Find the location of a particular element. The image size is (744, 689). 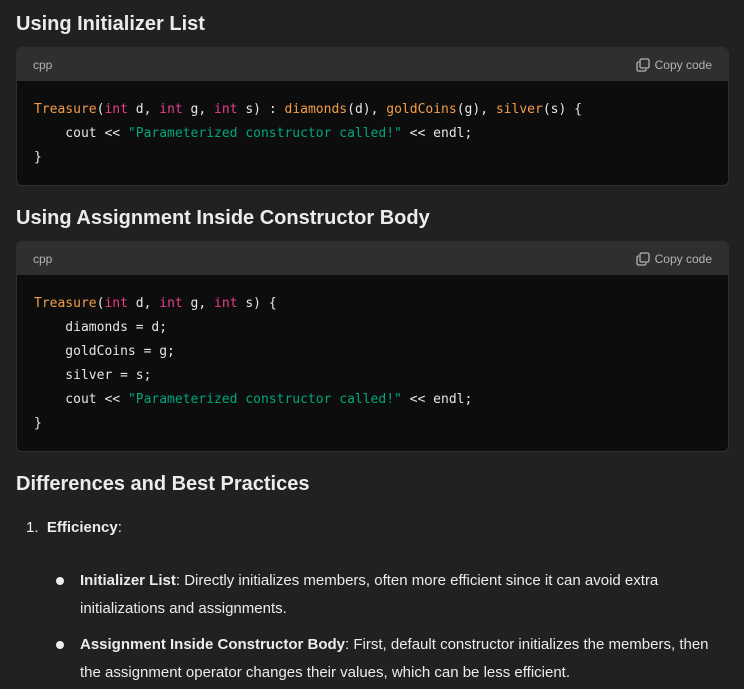

numbered-item-efficiency: 1. Efficiency: is located at coordinates (74, 527).